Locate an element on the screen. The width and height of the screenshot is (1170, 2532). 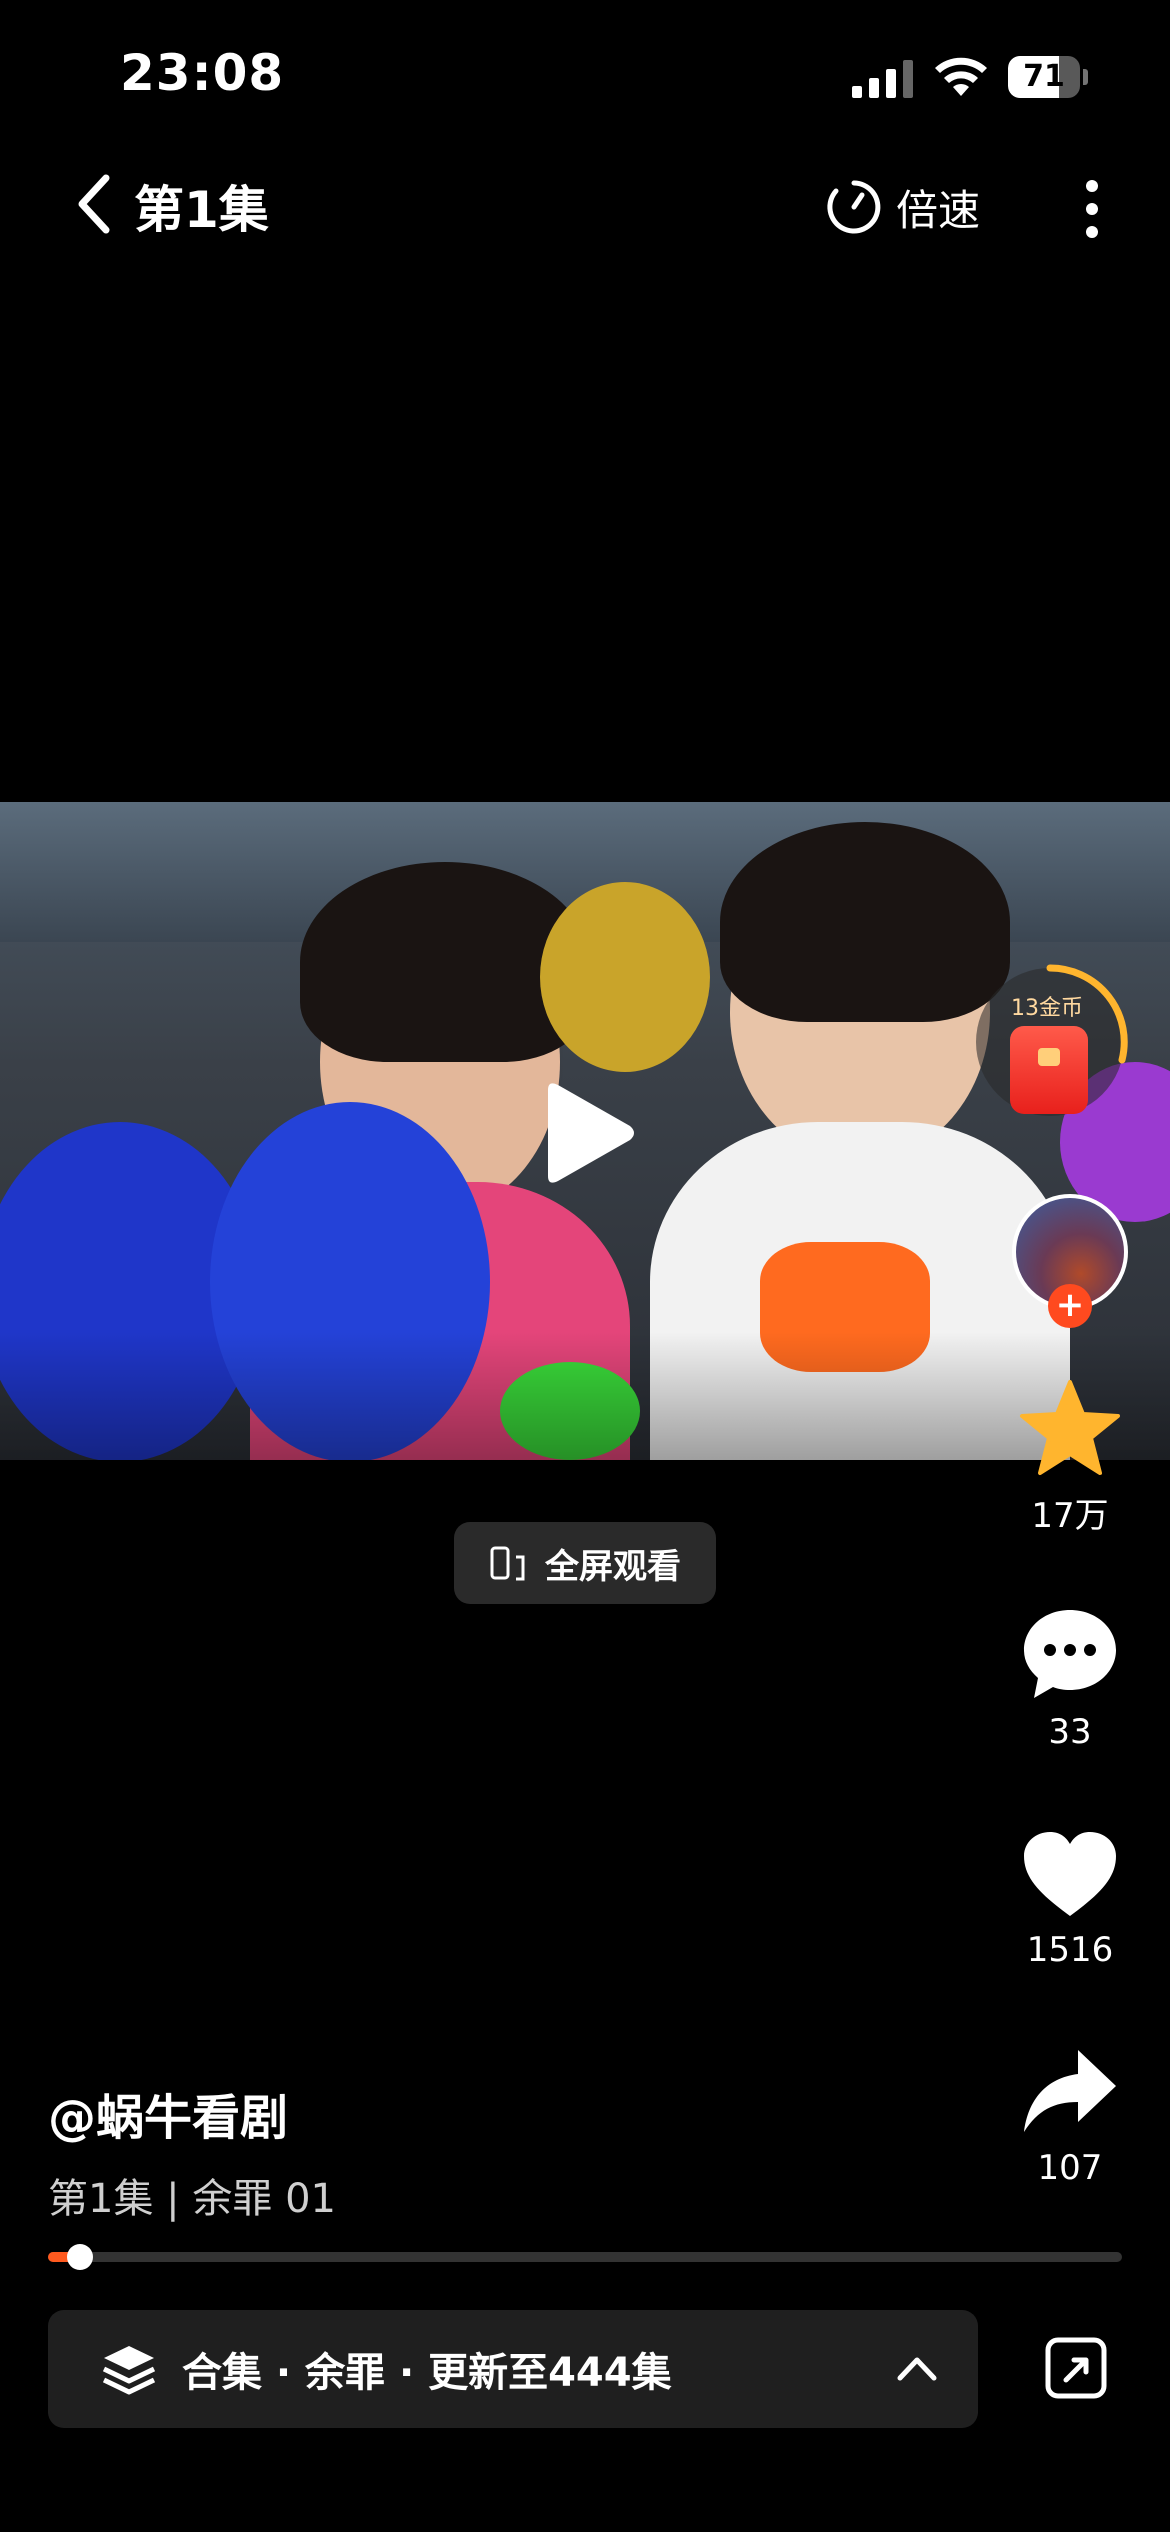
layers-icon is located at coordinates (129, 2370).